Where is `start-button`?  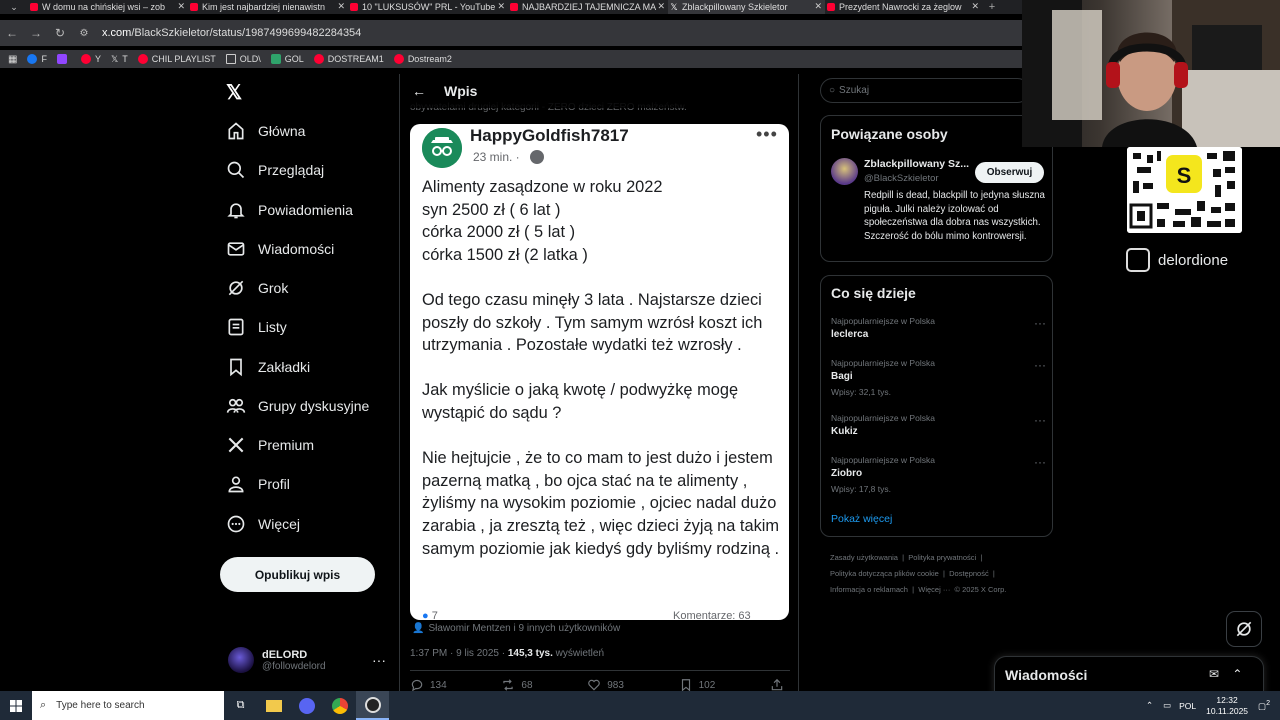
start-button is located at coordinates (16, 705).